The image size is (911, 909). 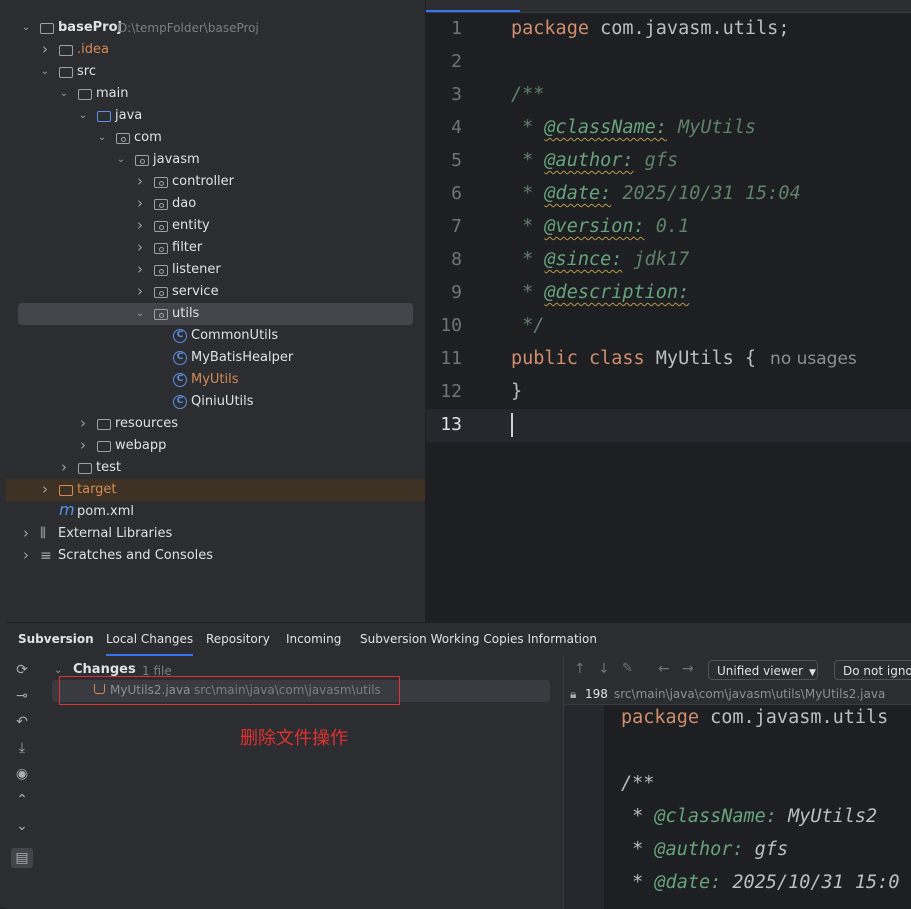 What do you see at coordinates (215, 226) in the screenshot?
I see `tree-item-entity: › entity` at bounding box center [215, 226].